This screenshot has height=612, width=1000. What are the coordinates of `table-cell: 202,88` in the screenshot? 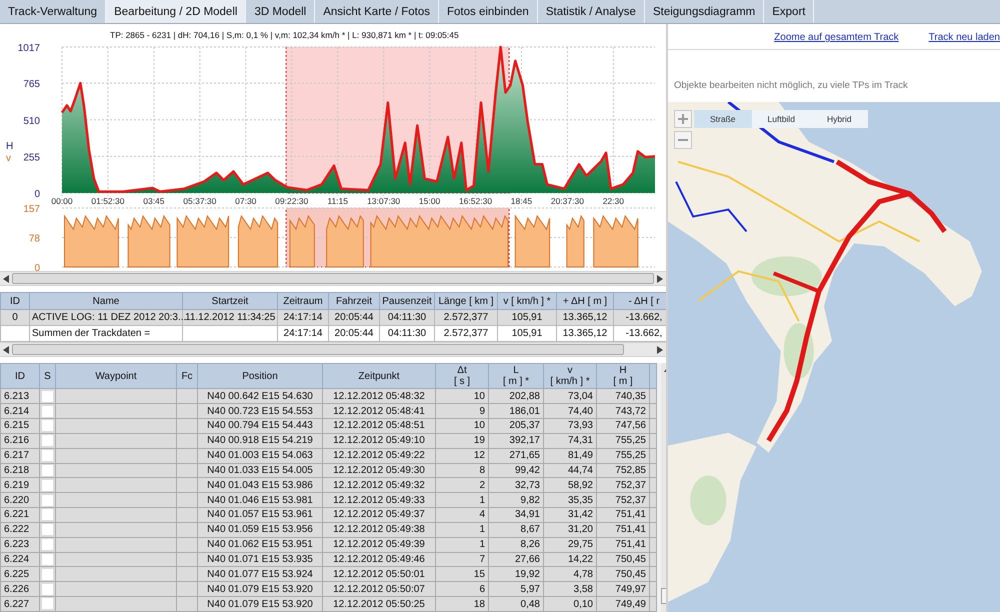 It's located at (524, 396).